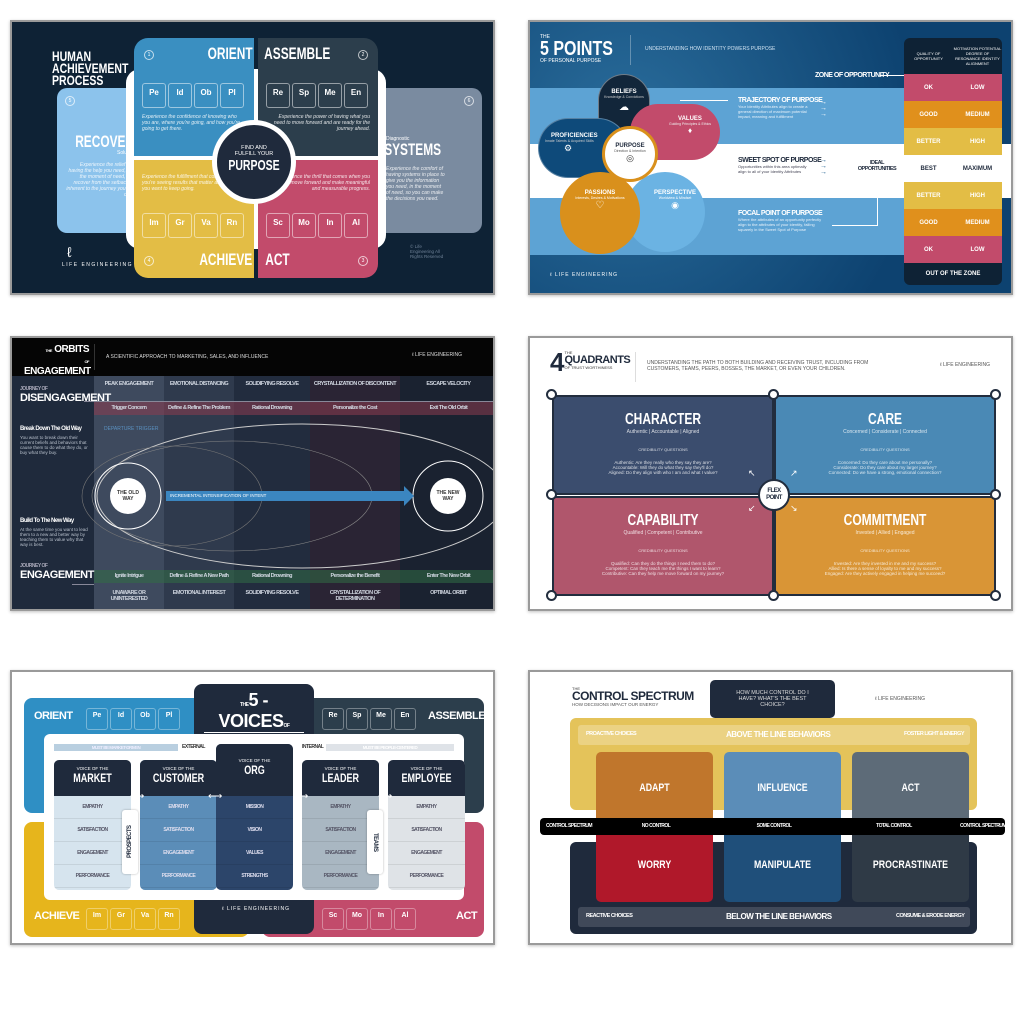 The width and height of the screenshot is (1028, 1014). I want to click on motivation-cell: MAXIMUM, so click(977, 168).